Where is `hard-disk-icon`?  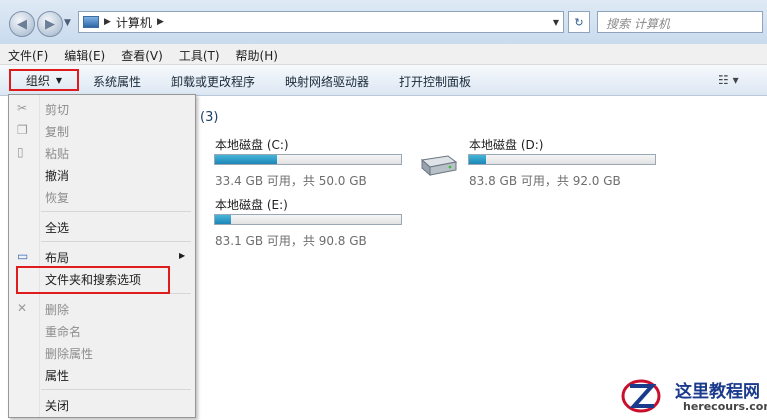
hard-disk-icon is located at coordinates (438, 164).